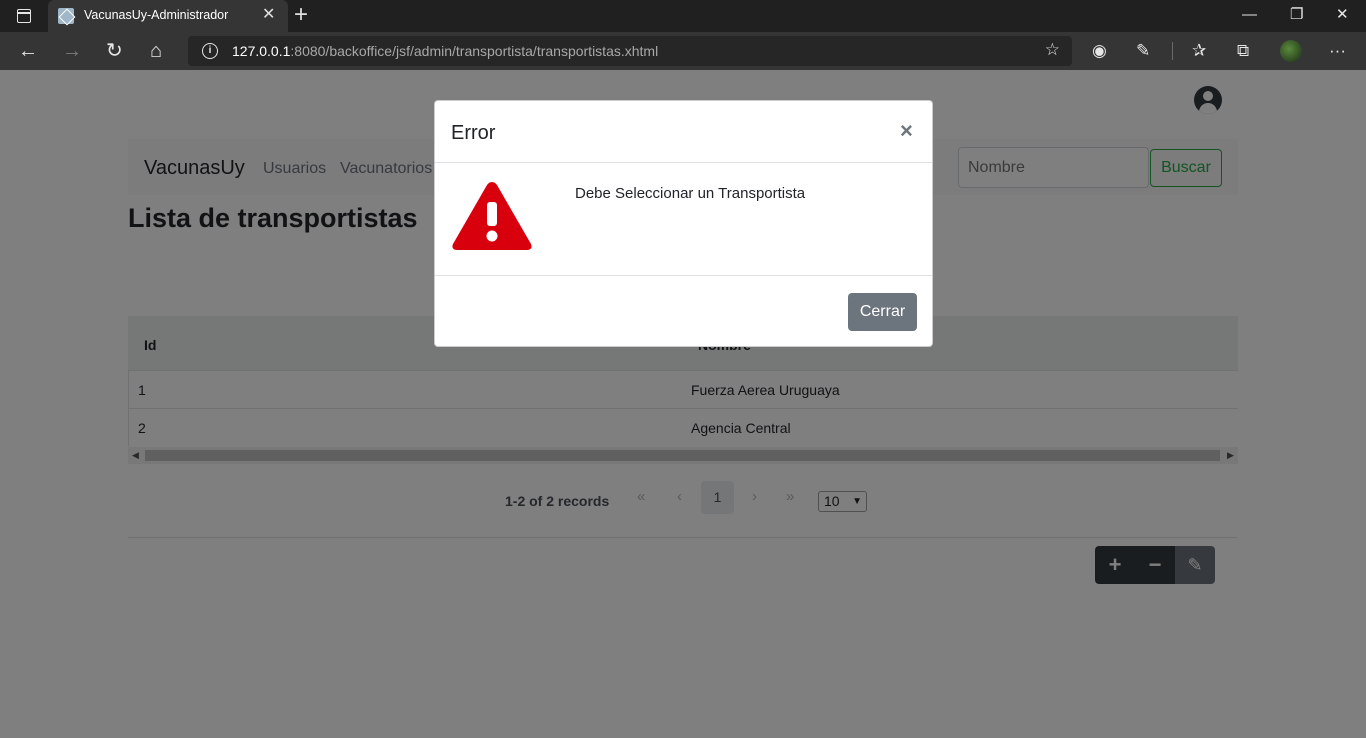 The width and height of the screenshot is (1366, 738). I want to click on back-icon: ←, so click(28, 51).